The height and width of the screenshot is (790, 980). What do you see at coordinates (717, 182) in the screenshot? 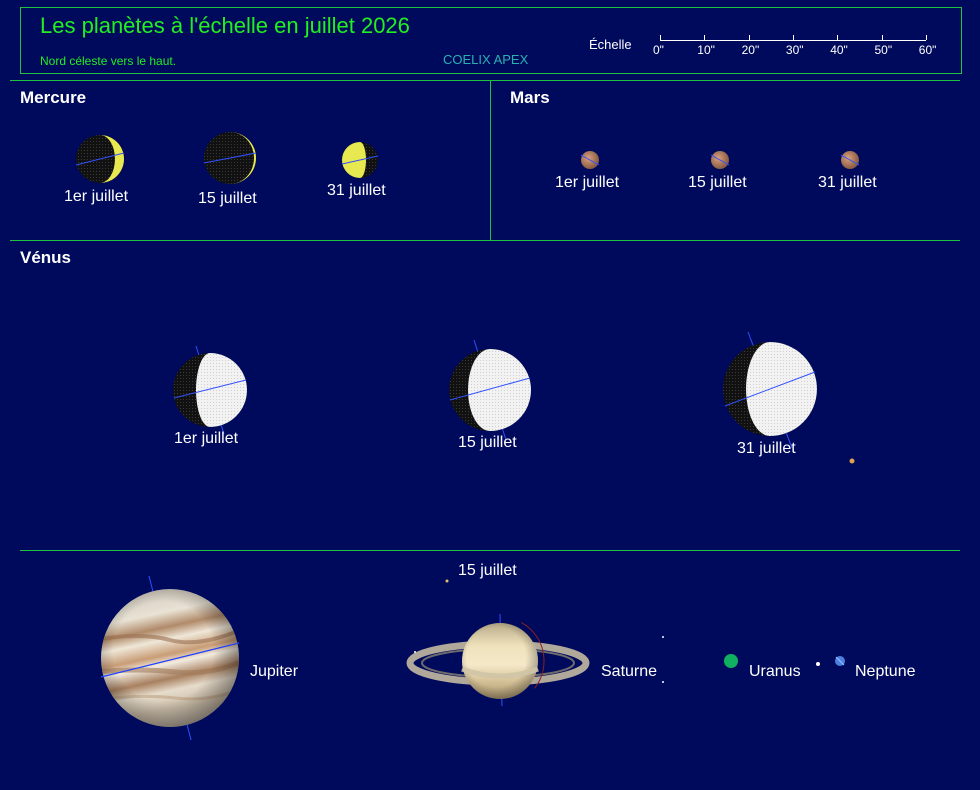
I see `mars-date-2: 15 juillet` at bounding box center [717, 182].